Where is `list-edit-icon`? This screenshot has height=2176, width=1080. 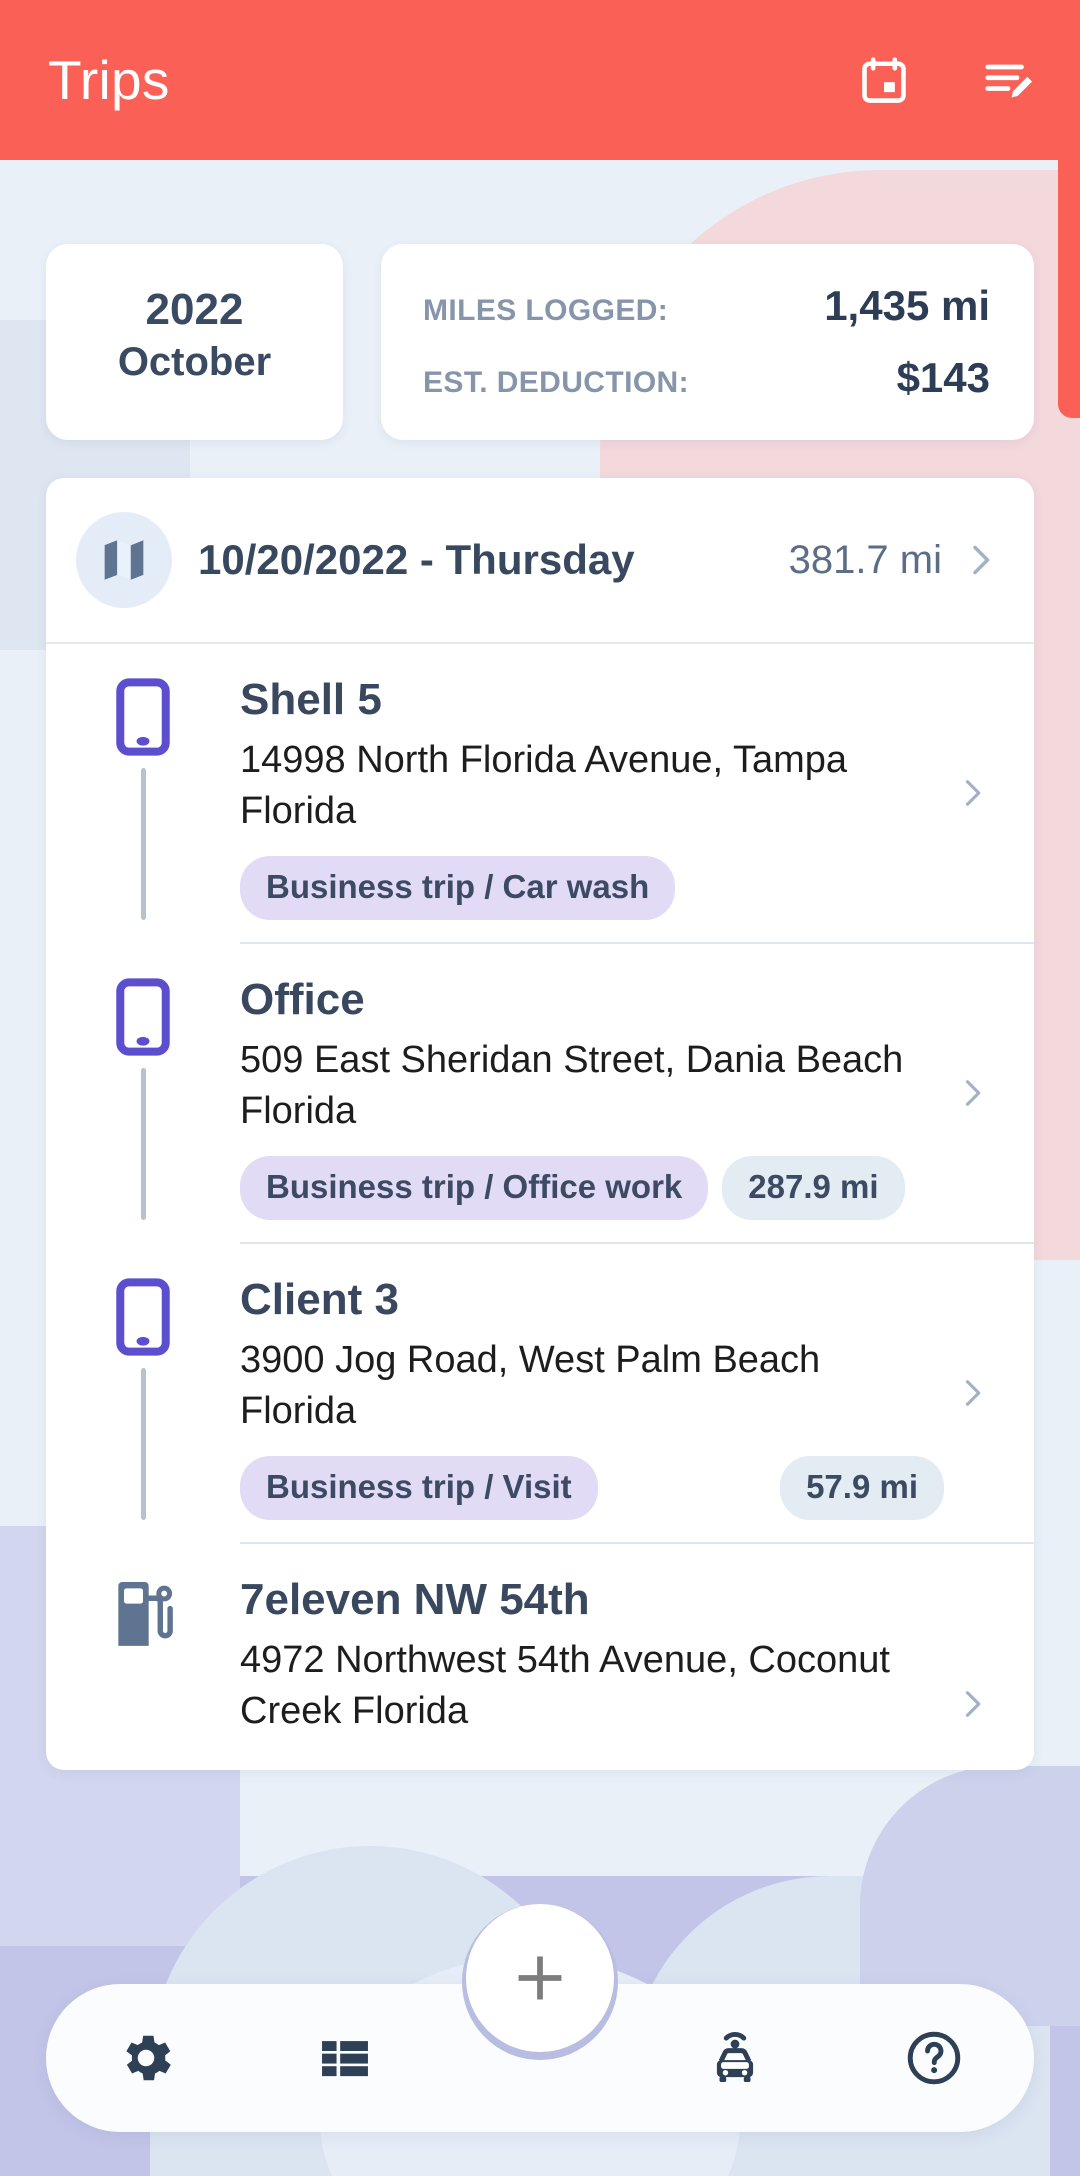
list-edit-icon is located at coordinates (1008, 80).